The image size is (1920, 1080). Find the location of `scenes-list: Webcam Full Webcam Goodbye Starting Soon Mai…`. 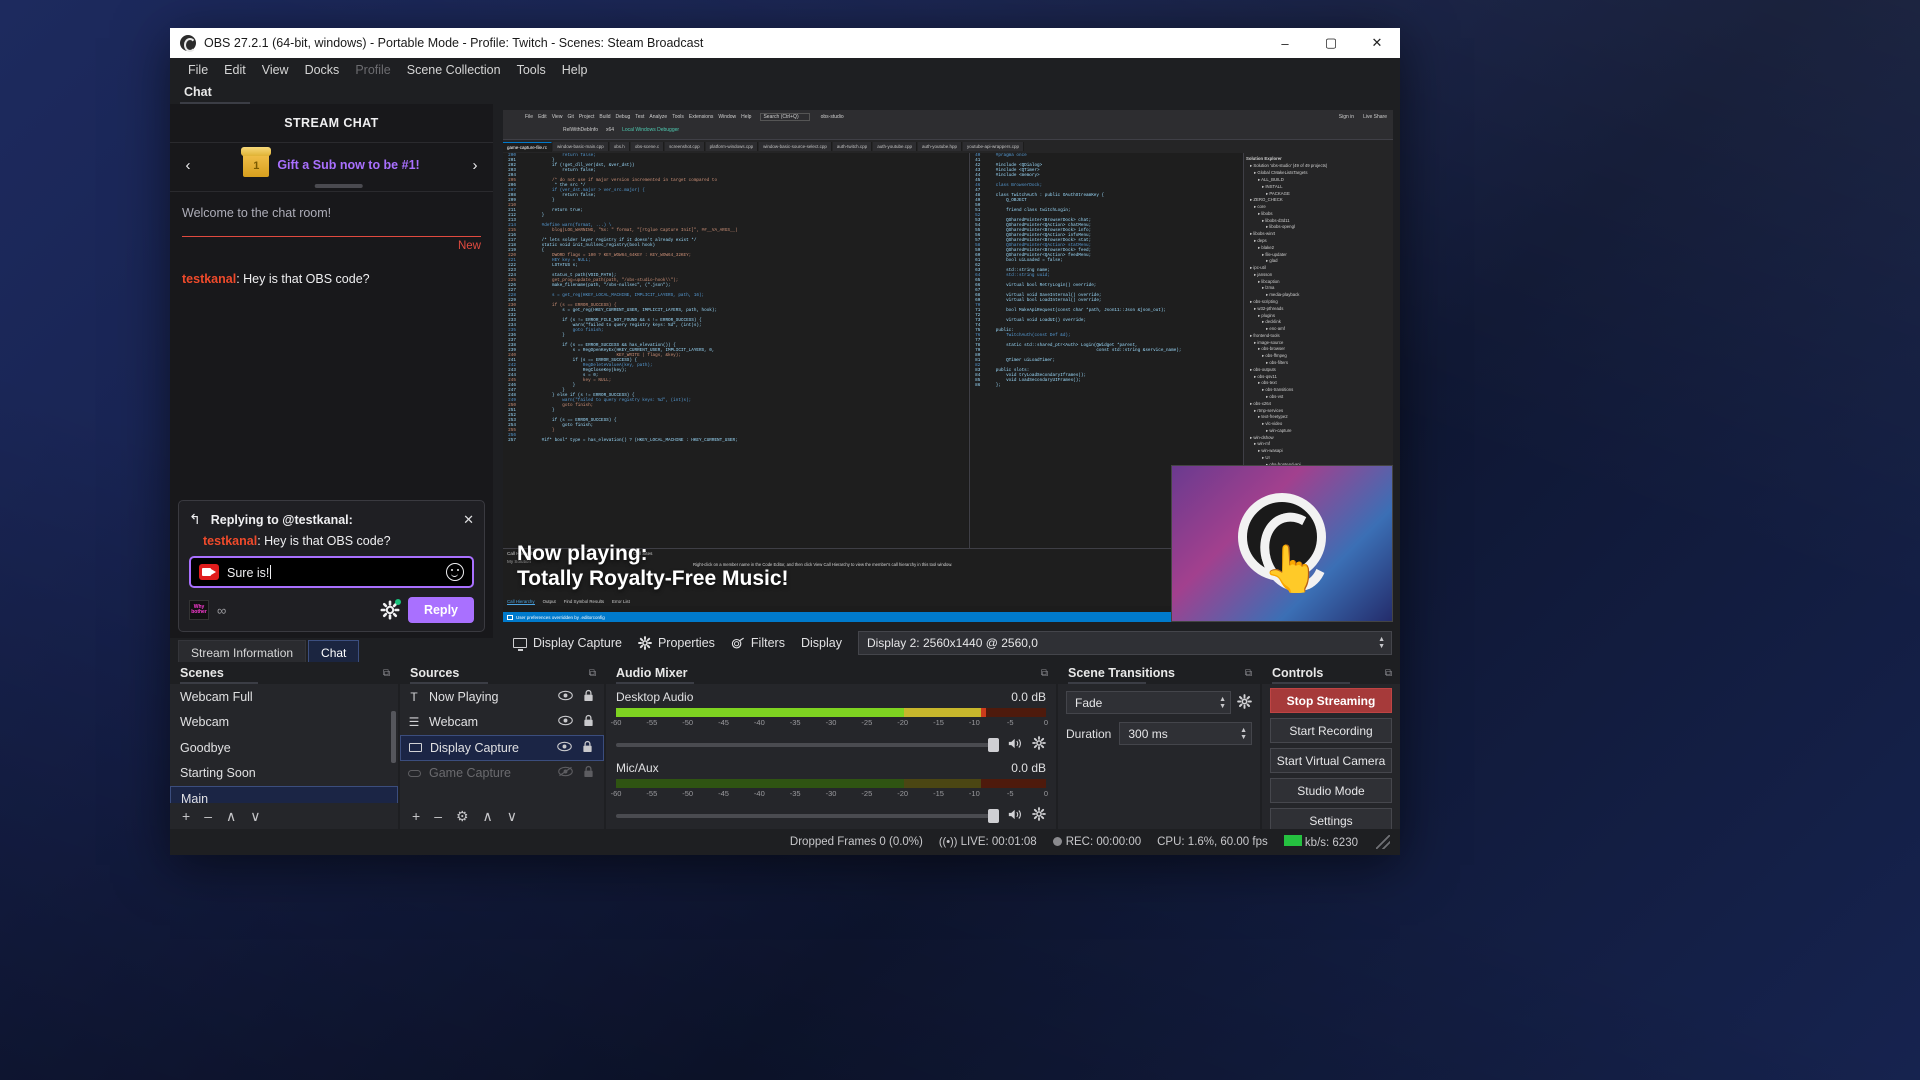

scenes-list: Webcam Full Webcam Goodbye Starting Soon Mai… is located at coordinates (284, 743).